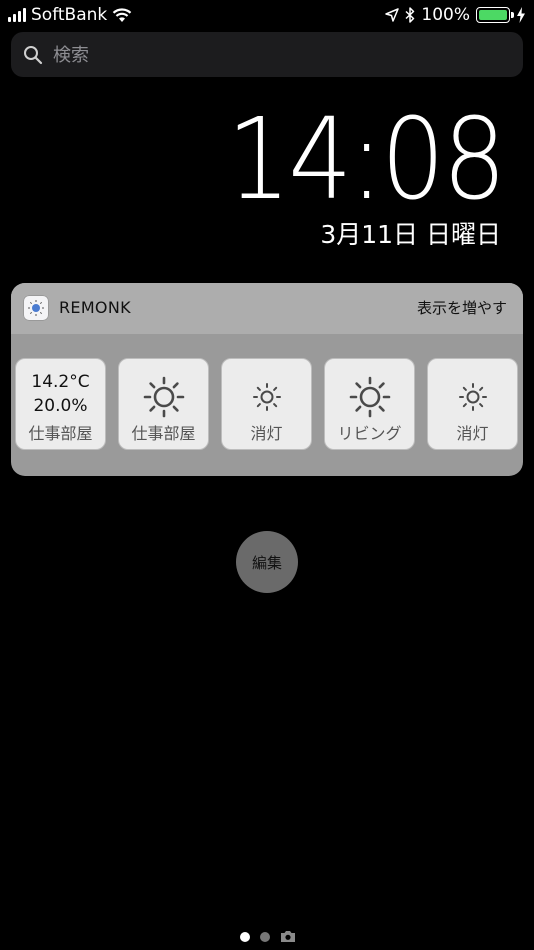 The image size is (534, 950). I want to click on widget-app-name: REMONK, so click(95, 307).